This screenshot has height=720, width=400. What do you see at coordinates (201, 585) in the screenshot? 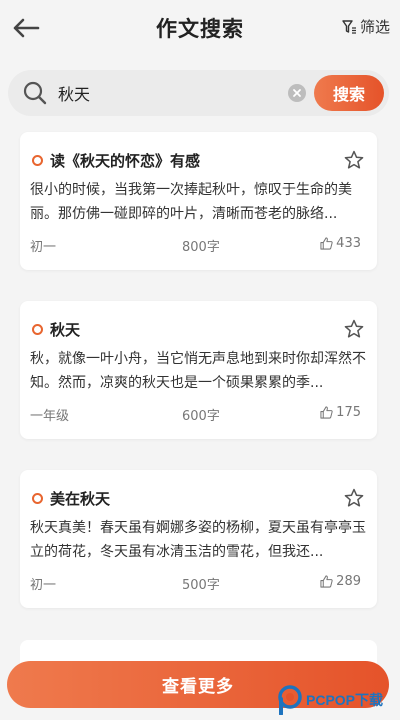
I see `word-count: 500字` at bounding box center [201, 585].